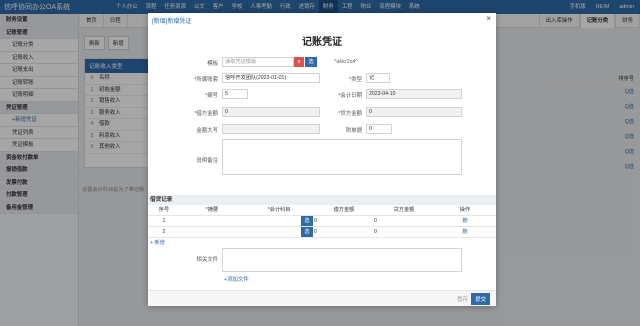  What do you see at coordinates (353, 131) in the screenshot?
I see `attachment-label: 附单据` at bounding box center [353, 131].